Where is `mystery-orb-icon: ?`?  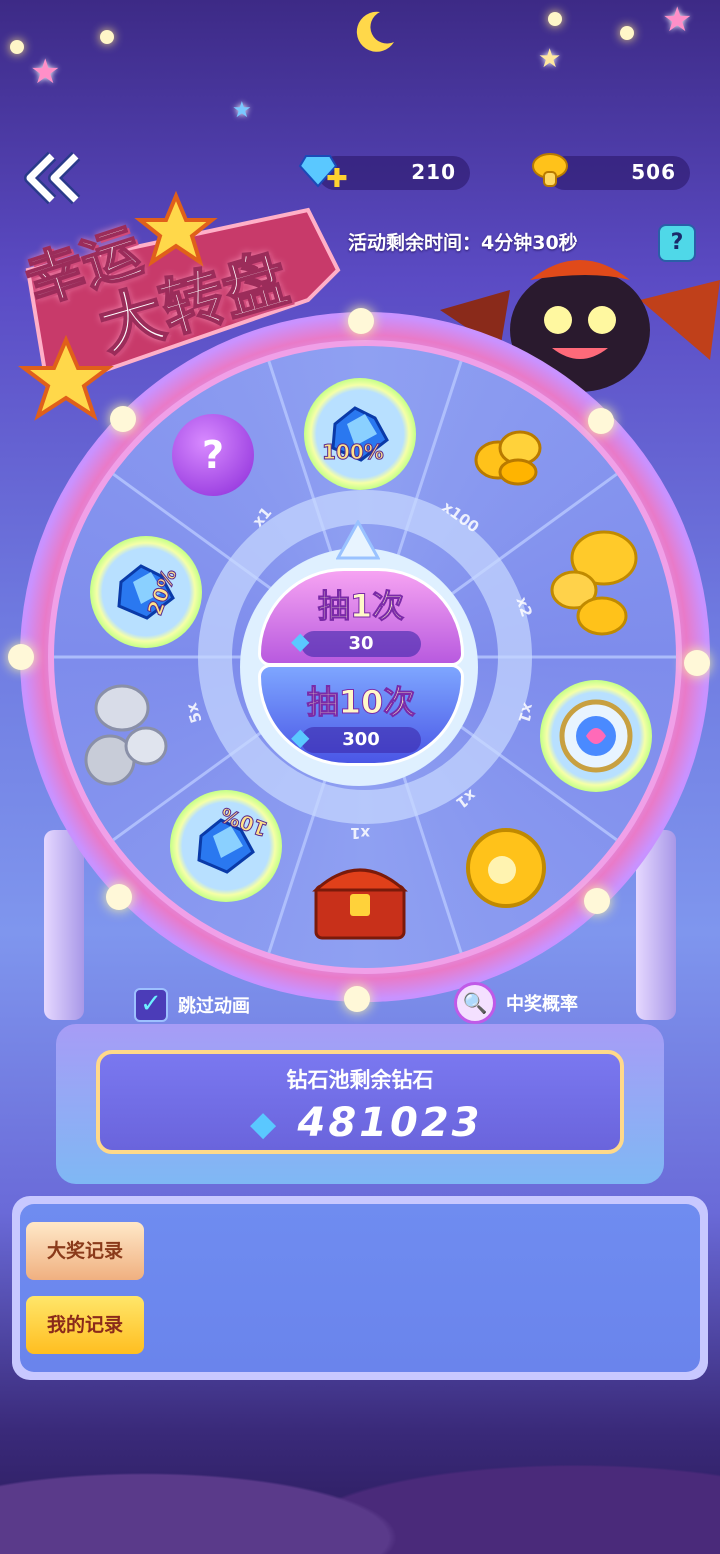
mystery-orb-icon: ? is located at coordinates (213, 455).